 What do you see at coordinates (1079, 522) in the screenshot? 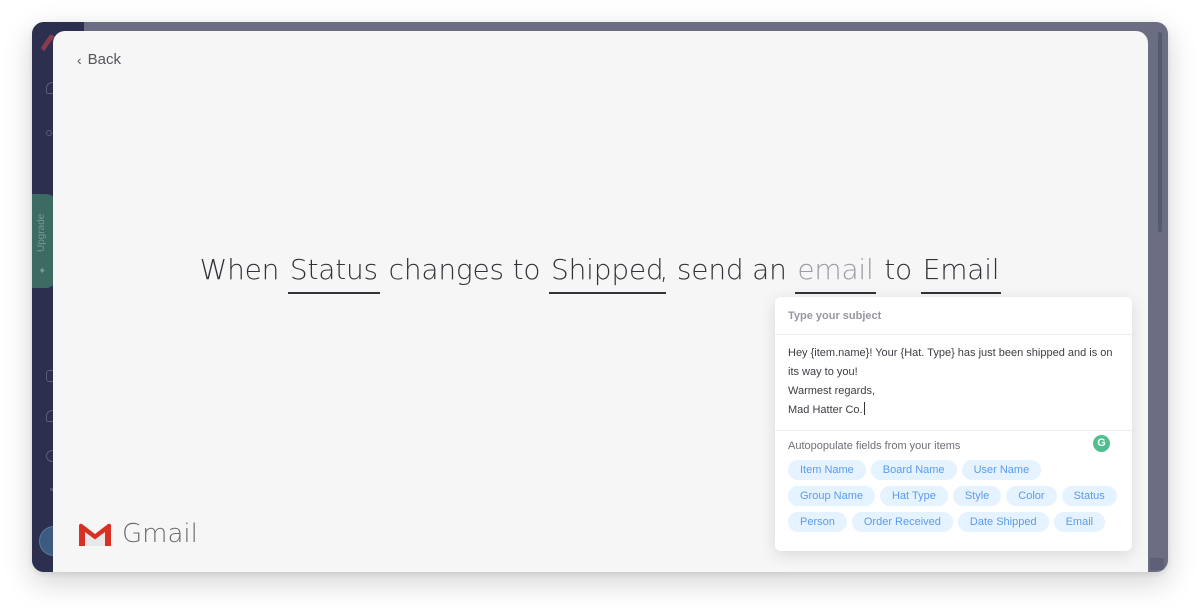
I see `field-chip-email: Email` at bounding box center [1079, 522].